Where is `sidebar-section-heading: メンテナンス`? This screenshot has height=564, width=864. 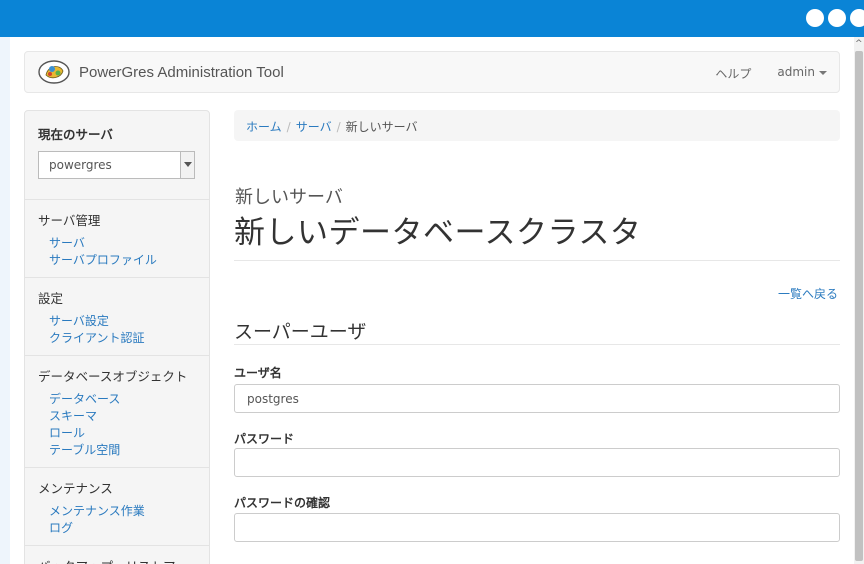 sidebar-section-heading: メンテナンス is located at coordinates (75, 488).